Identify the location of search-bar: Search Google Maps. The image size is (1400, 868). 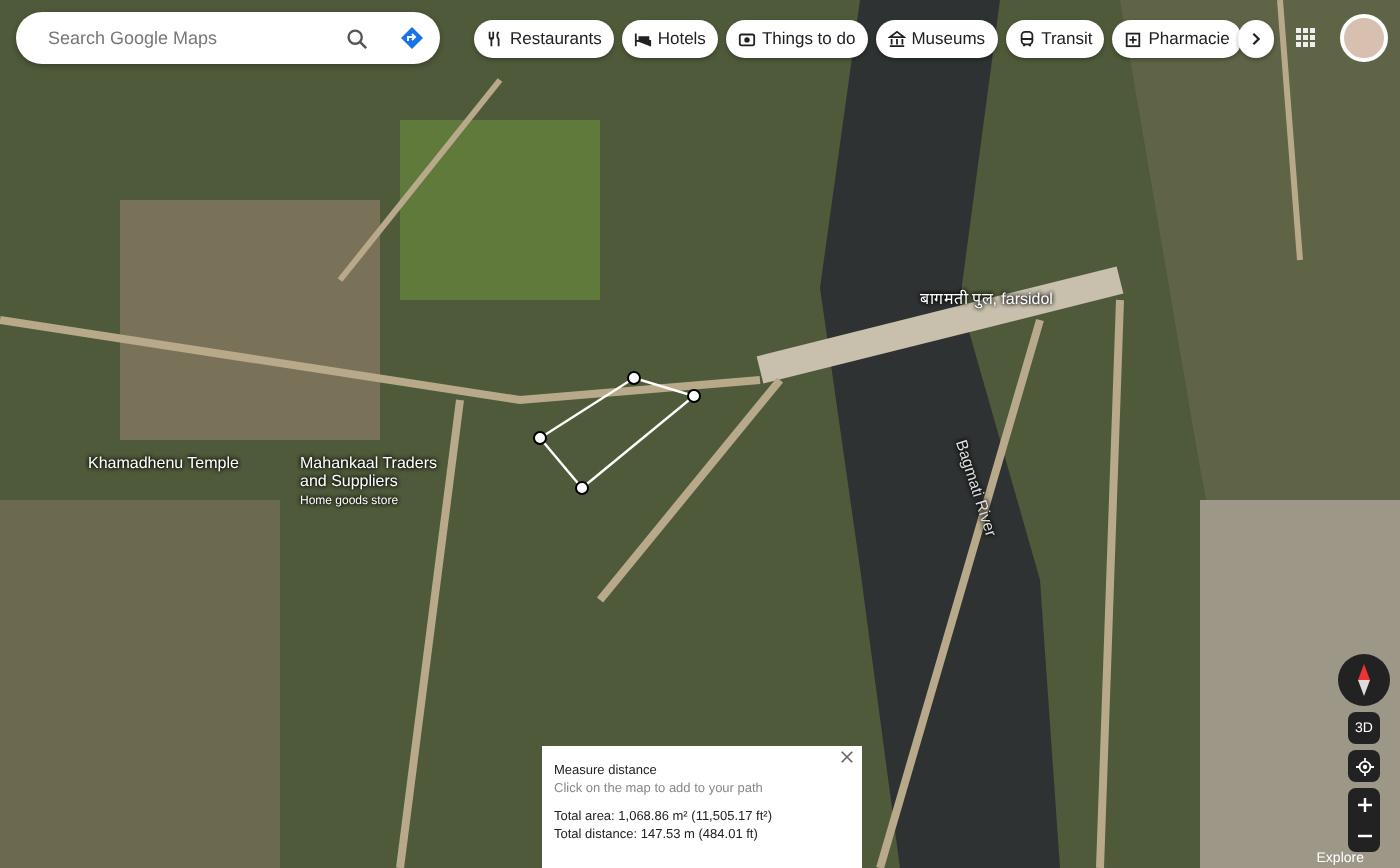
(228, 38).